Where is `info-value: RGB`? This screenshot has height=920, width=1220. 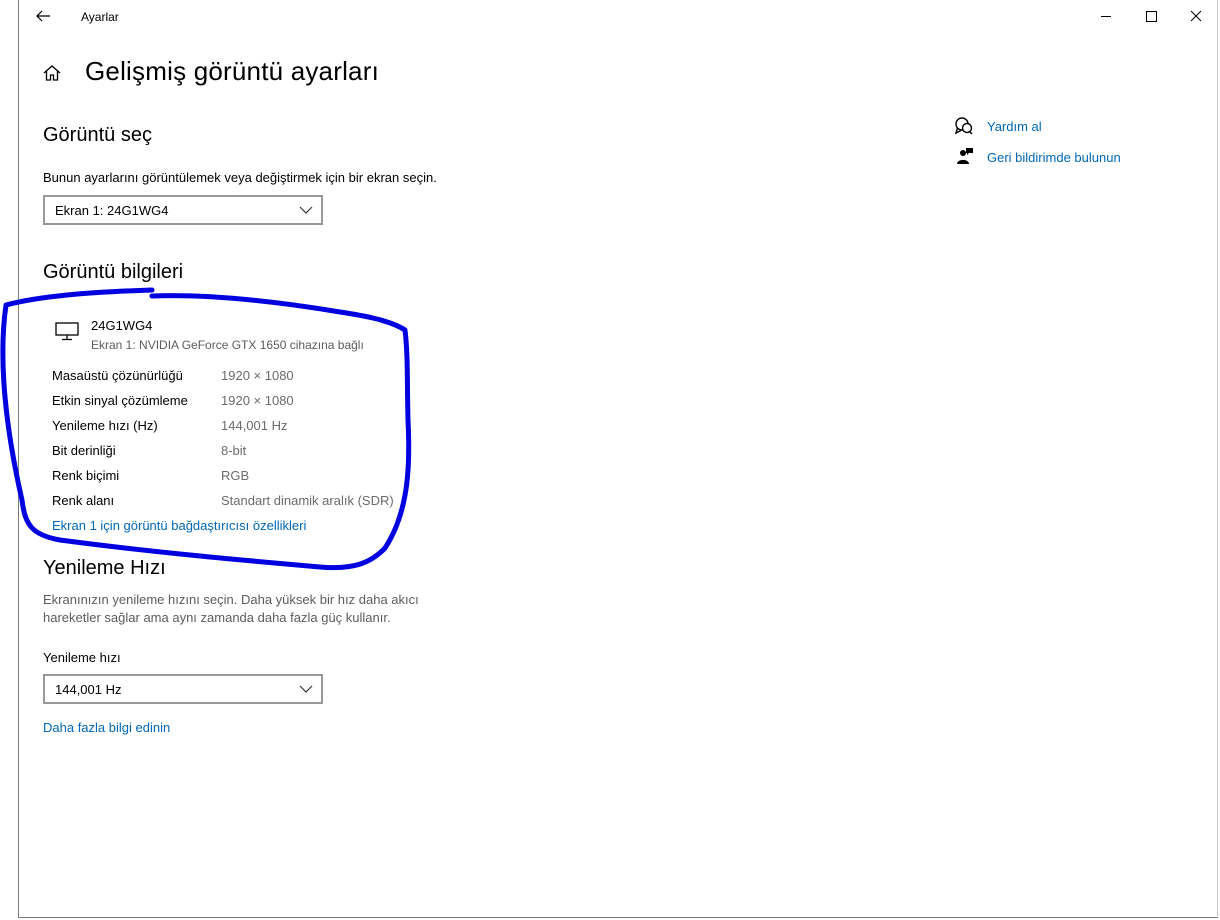 info-value: RGB is located at coordinates (235, 475).